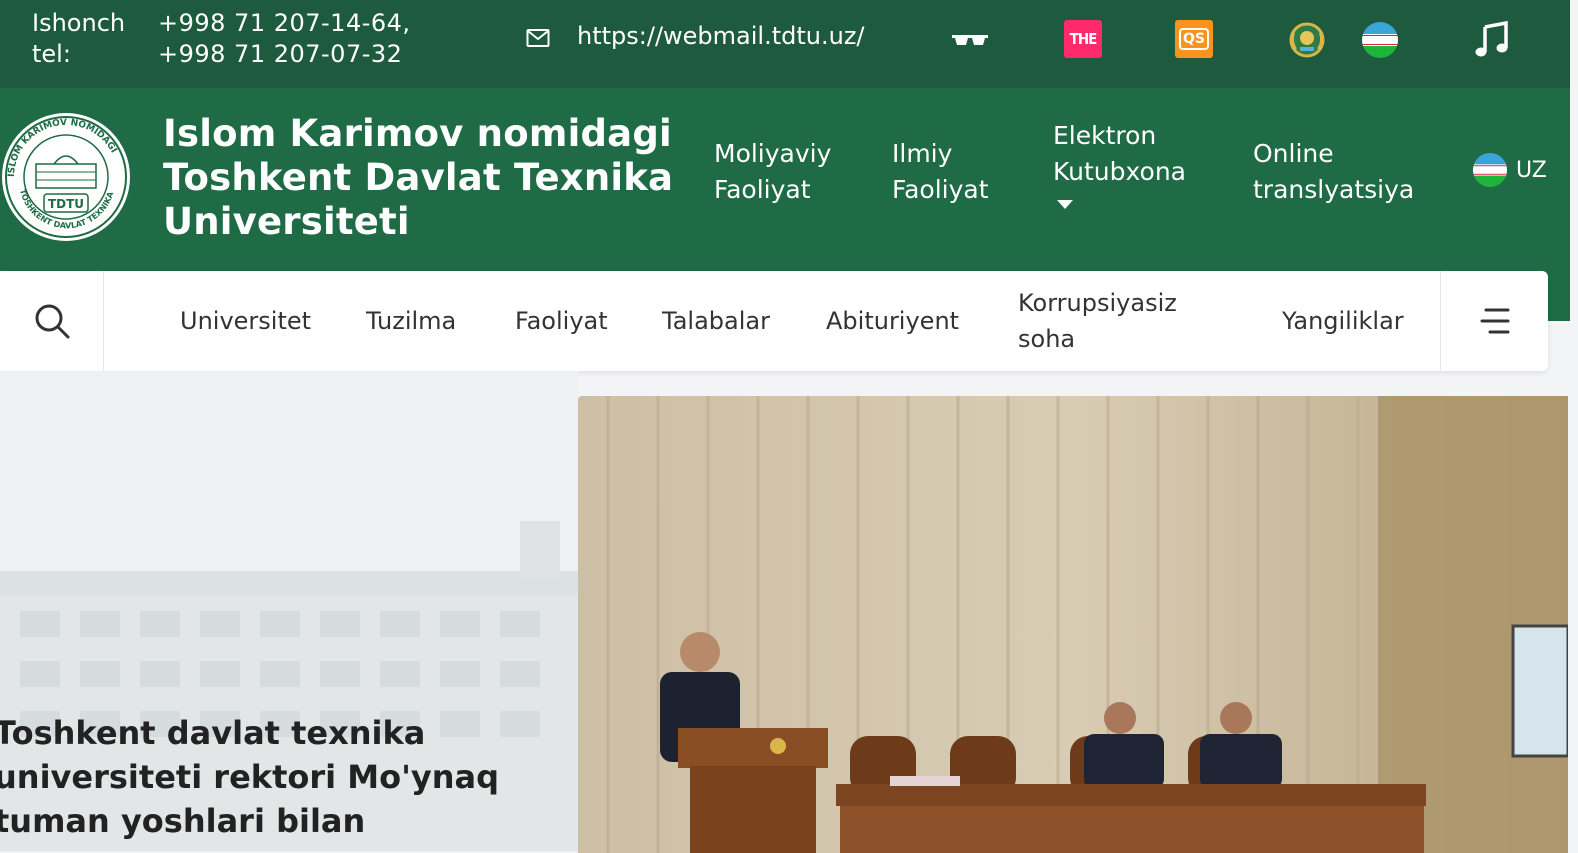 The width and height of the screenshot is (1578, 853). I want to click on state-emblem-icon, so click(1307, 40).